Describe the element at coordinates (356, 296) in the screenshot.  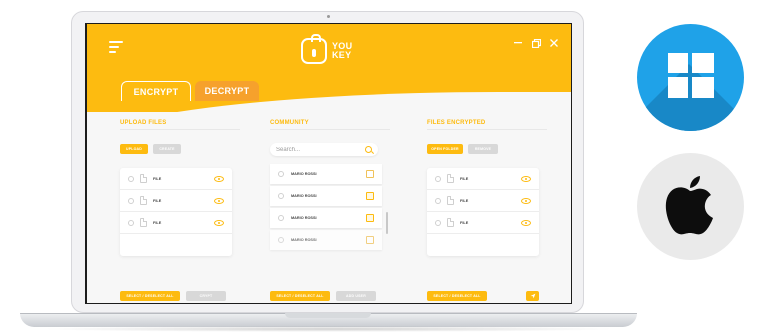
I see `add-user-button: ADD USER` at that location.